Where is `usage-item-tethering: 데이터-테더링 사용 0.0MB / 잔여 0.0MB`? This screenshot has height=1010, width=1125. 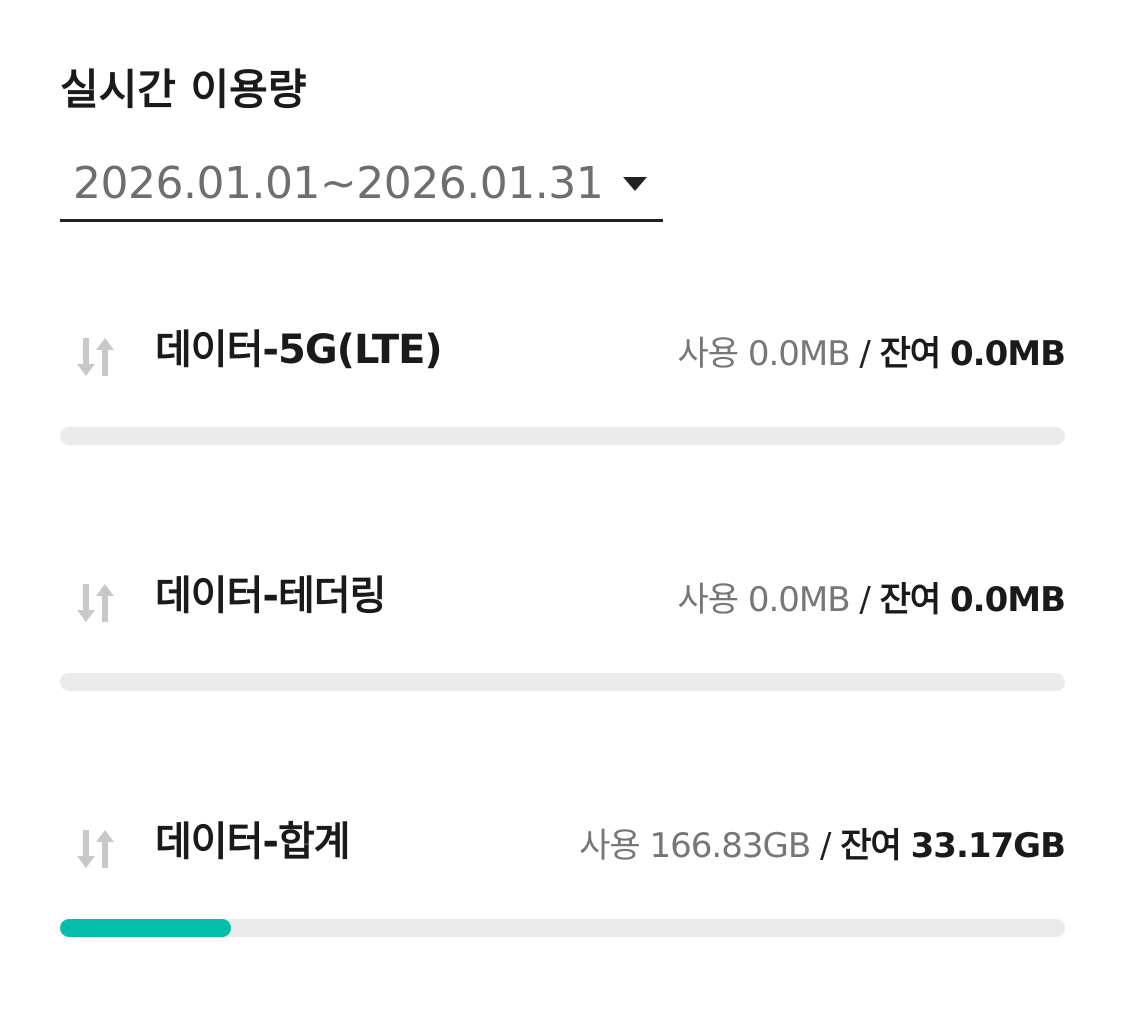 usage-item-tethering: 데이터-테더링 사용 0.0MB / 잔여 0.0MB is located at coordinates (563, 633).